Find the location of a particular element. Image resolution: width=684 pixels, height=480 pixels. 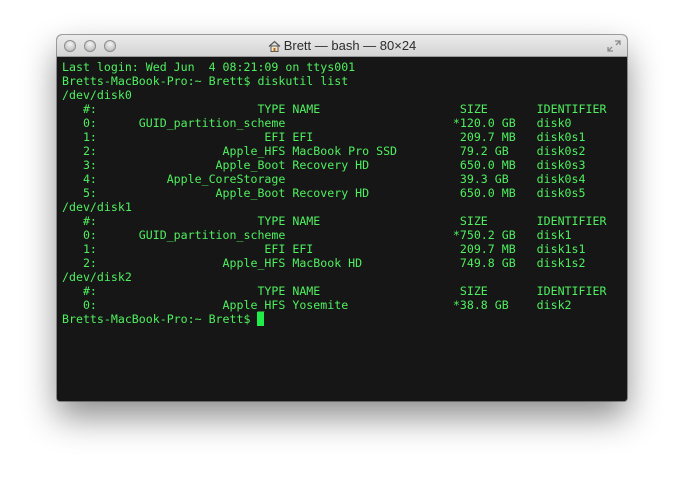

terminal-line: 0: GUID_partition_scheme *120.0 GB disk0 is located at coordinates (317, 123).